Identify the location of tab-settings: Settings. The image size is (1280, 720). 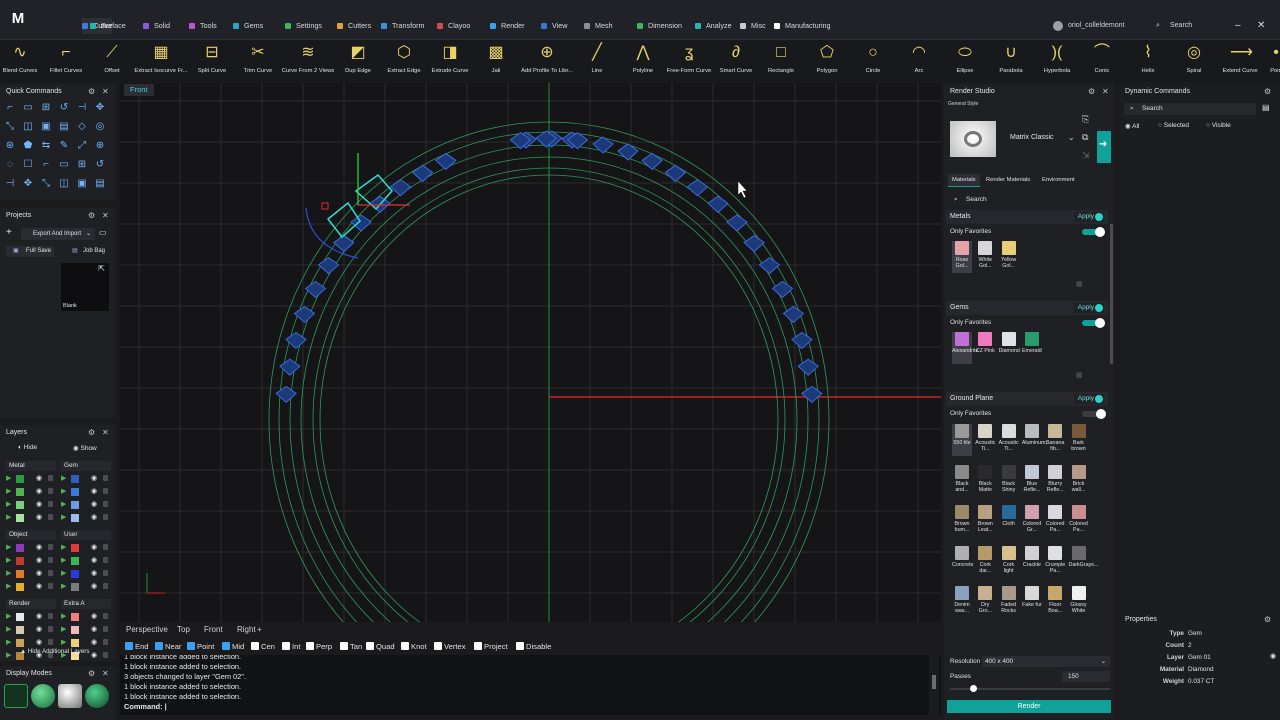
(303, 26).